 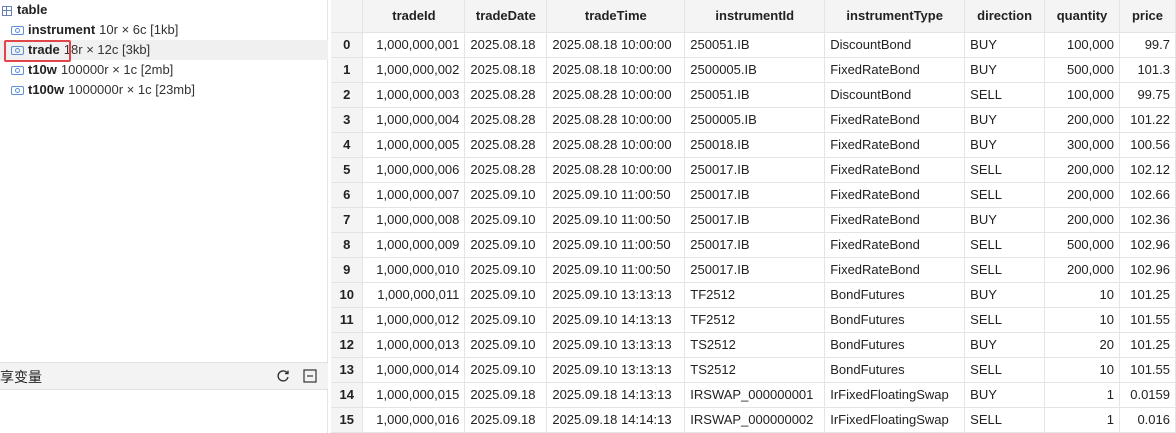 What do you see at coordinates (414, 395) in the screenshot?
I see `cell-tradeId: 1,000,000,015` at bounding box center [414, 395].